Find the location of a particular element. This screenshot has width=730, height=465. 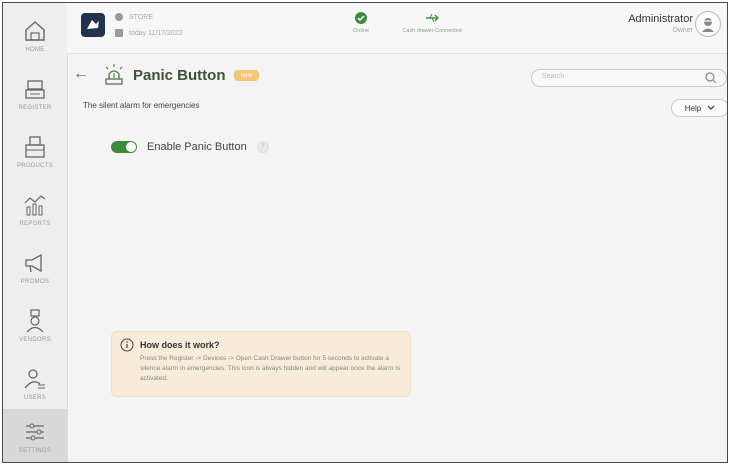

sidebar-item-promos: PROMOS is located at coordinates (35, 267).